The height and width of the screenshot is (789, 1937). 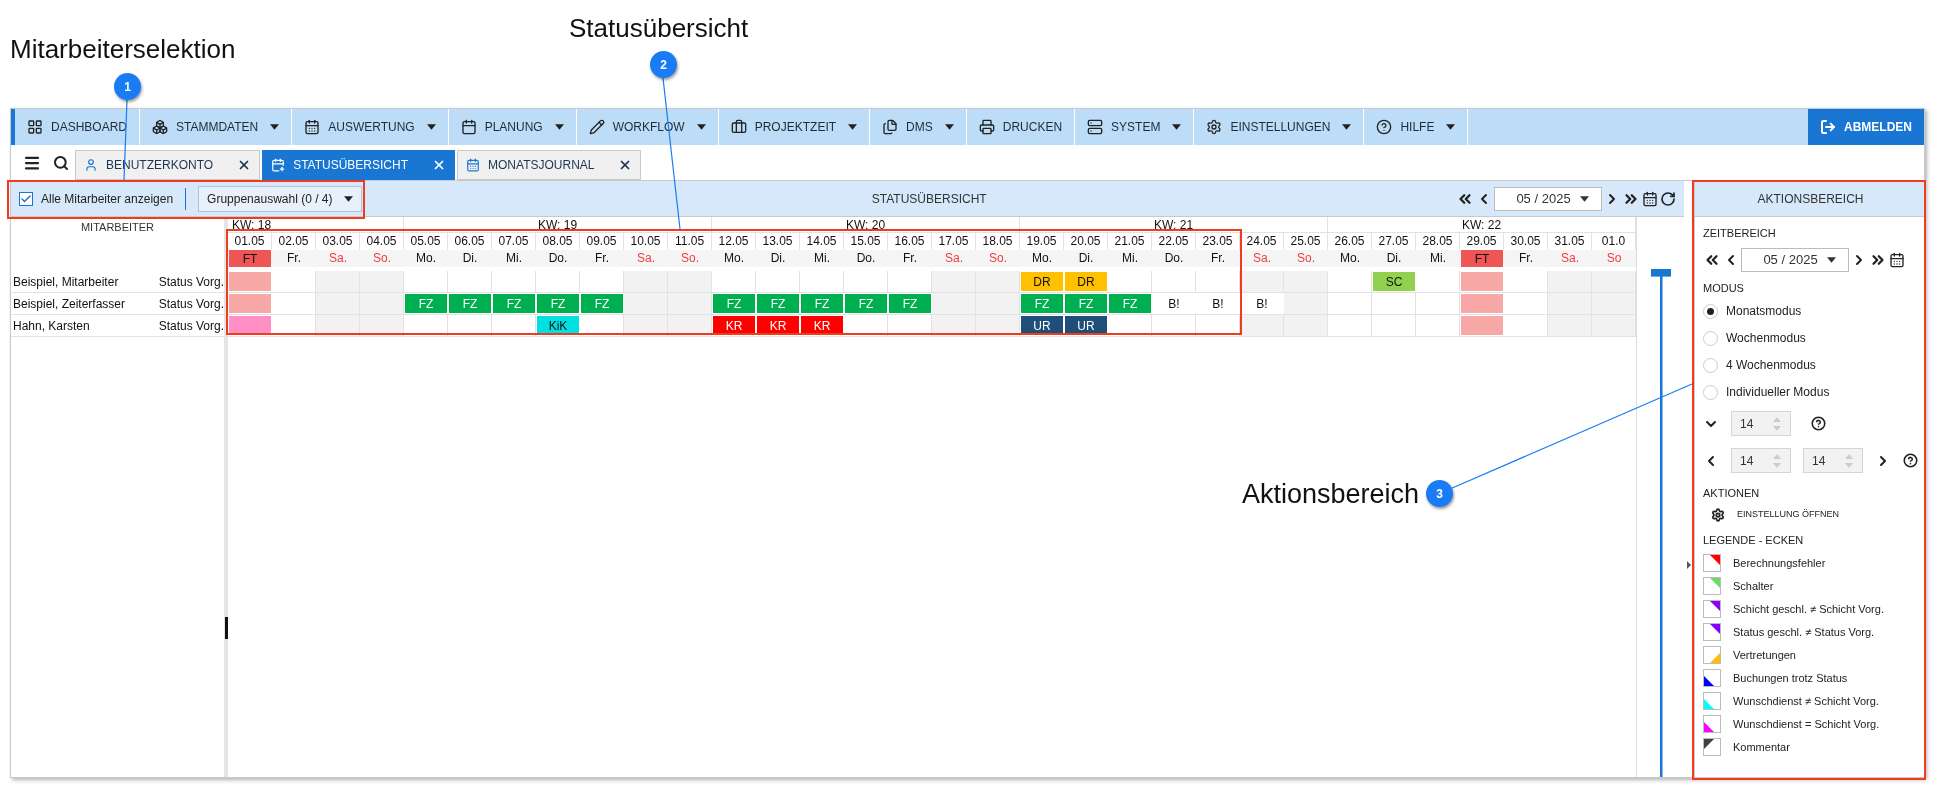 I want to click on checkbox-label: Alle Mitarbeiter anzeigen, so click(x=107, y=198).